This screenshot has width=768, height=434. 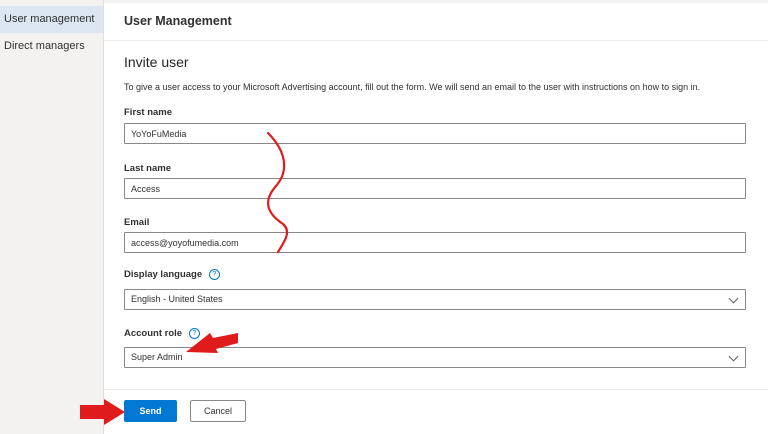 I want to click on last-name-input, so click(x=435, y=189).